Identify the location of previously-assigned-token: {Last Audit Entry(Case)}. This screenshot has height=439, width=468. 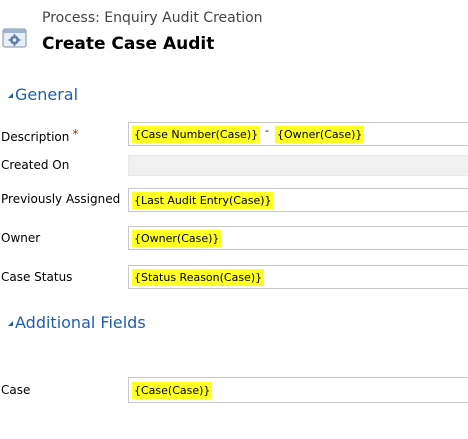
(203, 200).